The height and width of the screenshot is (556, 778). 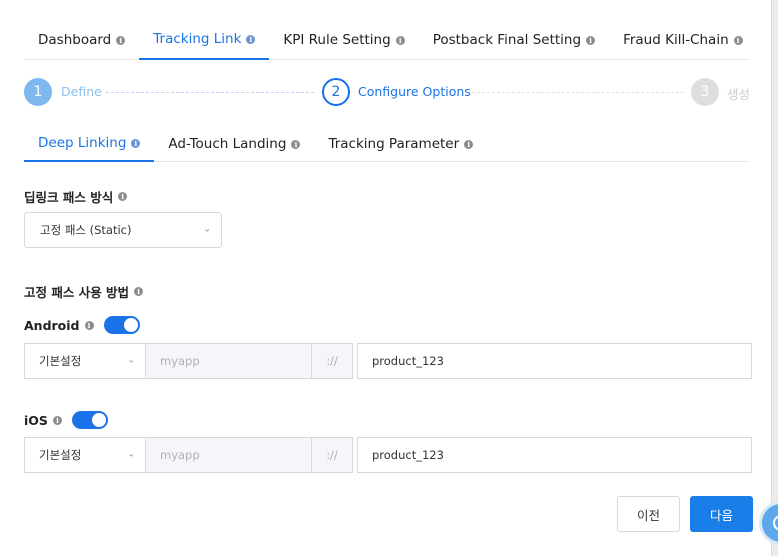 What do you see at coordinates (77, 292) in the screenshot?
I see `usage-title-text: 고정 패스 사용 방법` at bounding box center [77, 292].